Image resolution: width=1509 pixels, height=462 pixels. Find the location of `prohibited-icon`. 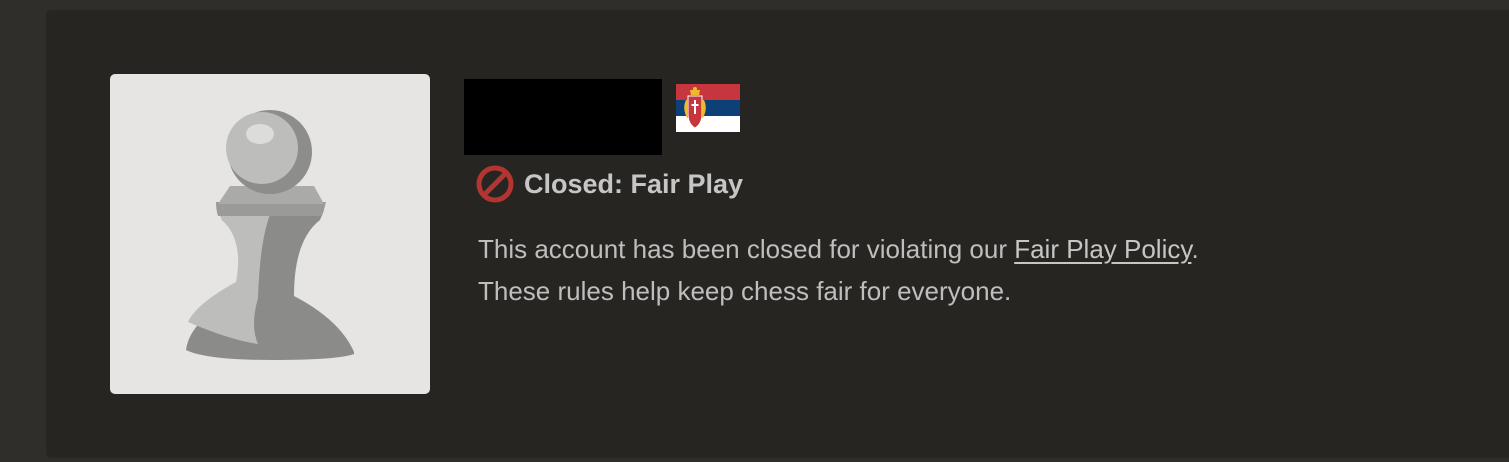

prohibited-icon is located at coordinates (495, 184).